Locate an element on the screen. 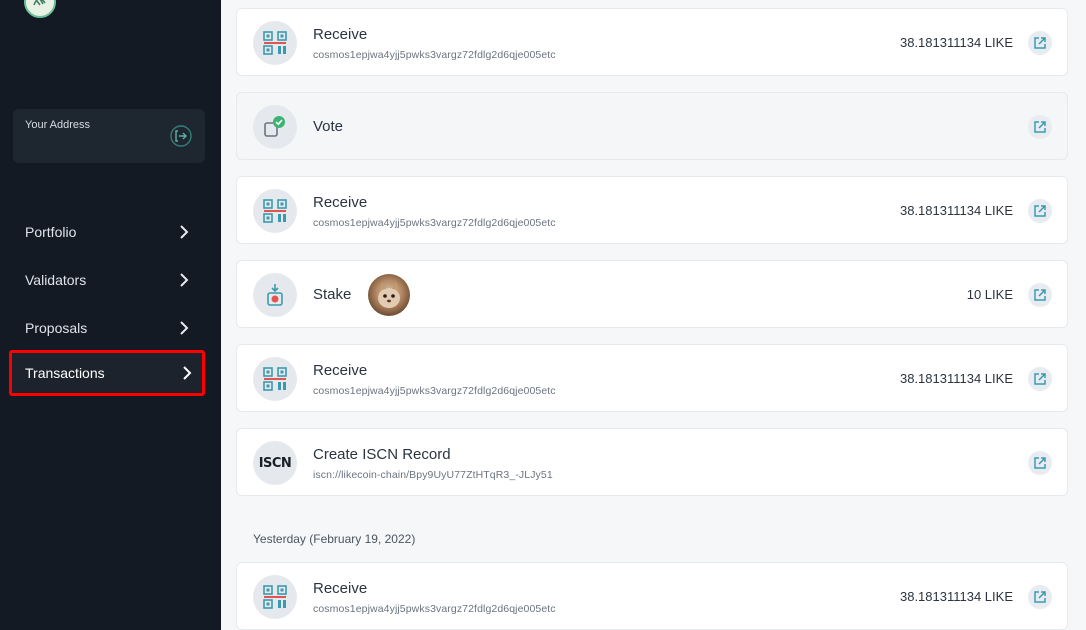 The height and width of the screenshot is (630, 1086). transaction-type: Vote is located at coordinates (328, 126).